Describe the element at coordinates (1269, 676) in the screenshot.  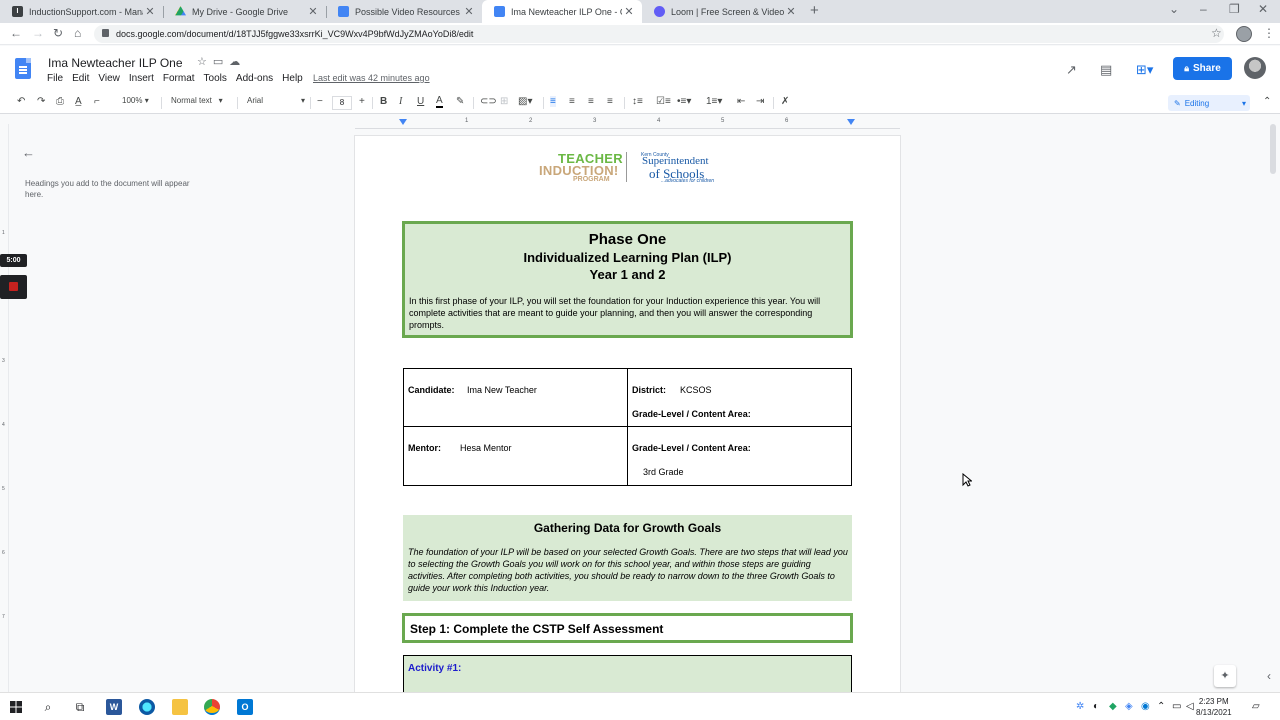
I see `side-panel-chevron-icon: ‹` at that location.